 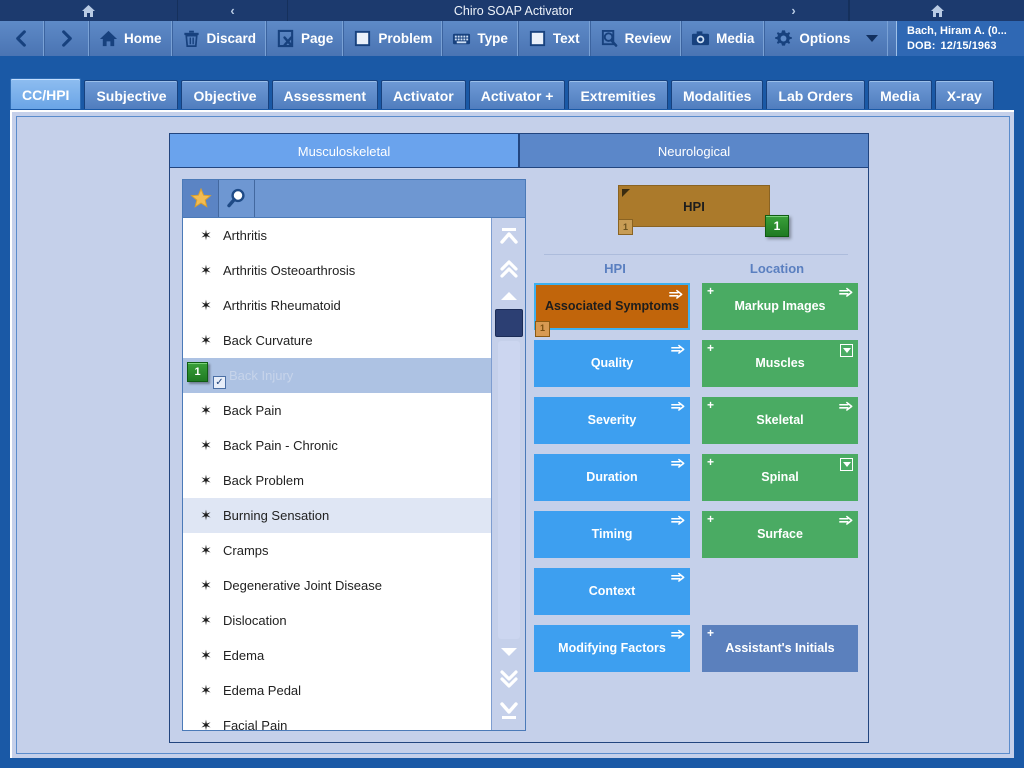 I want to click on list-item: ✶ Dislocation, so click(x=337, y=620).